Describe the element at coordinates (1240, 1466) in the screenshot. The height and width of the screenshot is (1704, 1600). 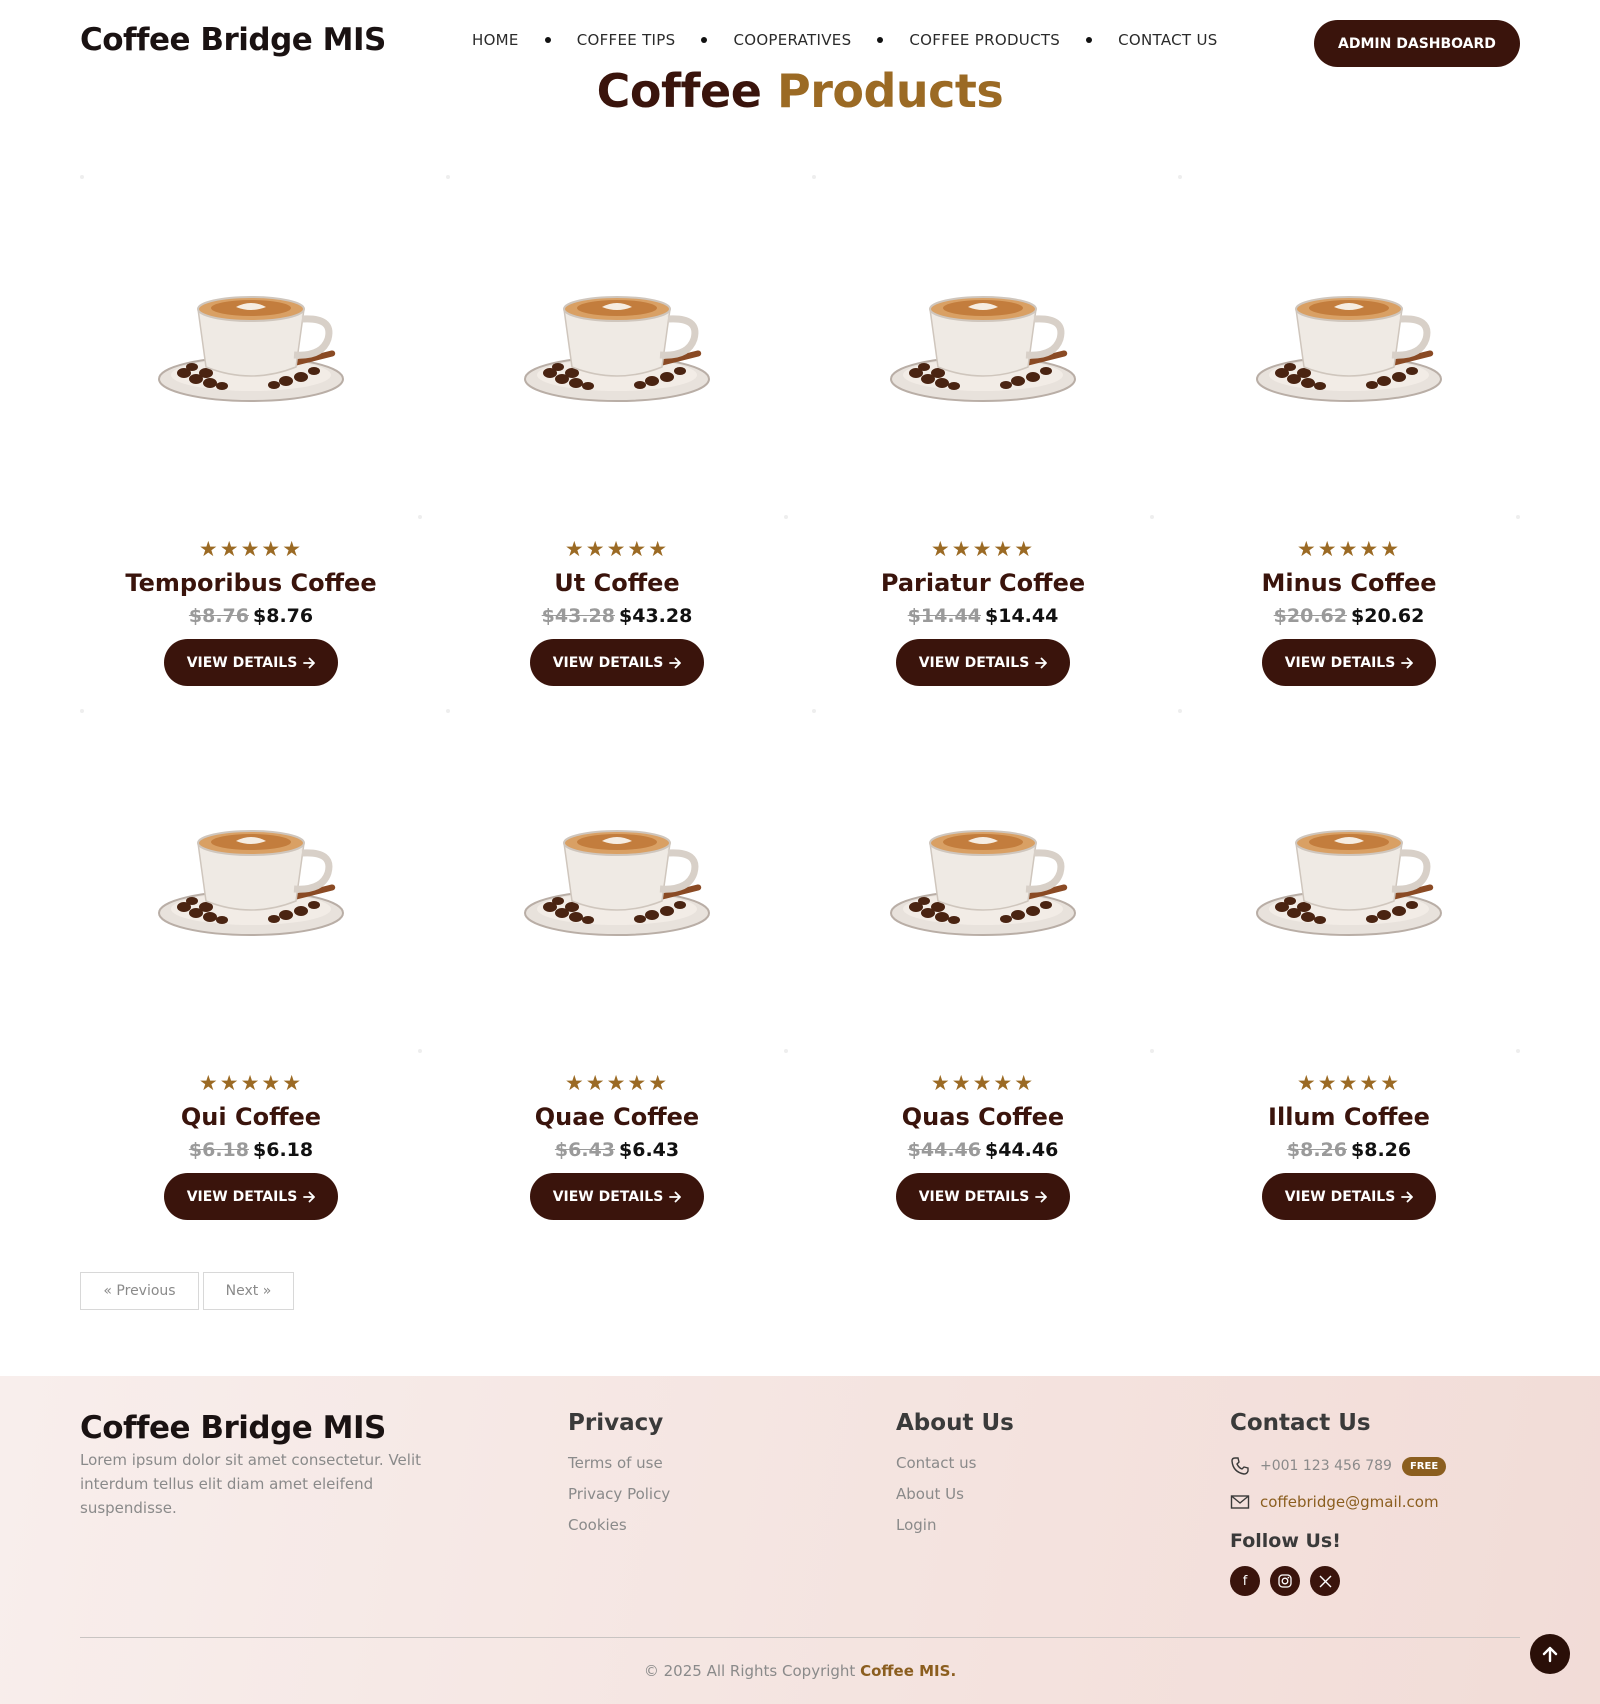
I see `phone-icon` at that location.